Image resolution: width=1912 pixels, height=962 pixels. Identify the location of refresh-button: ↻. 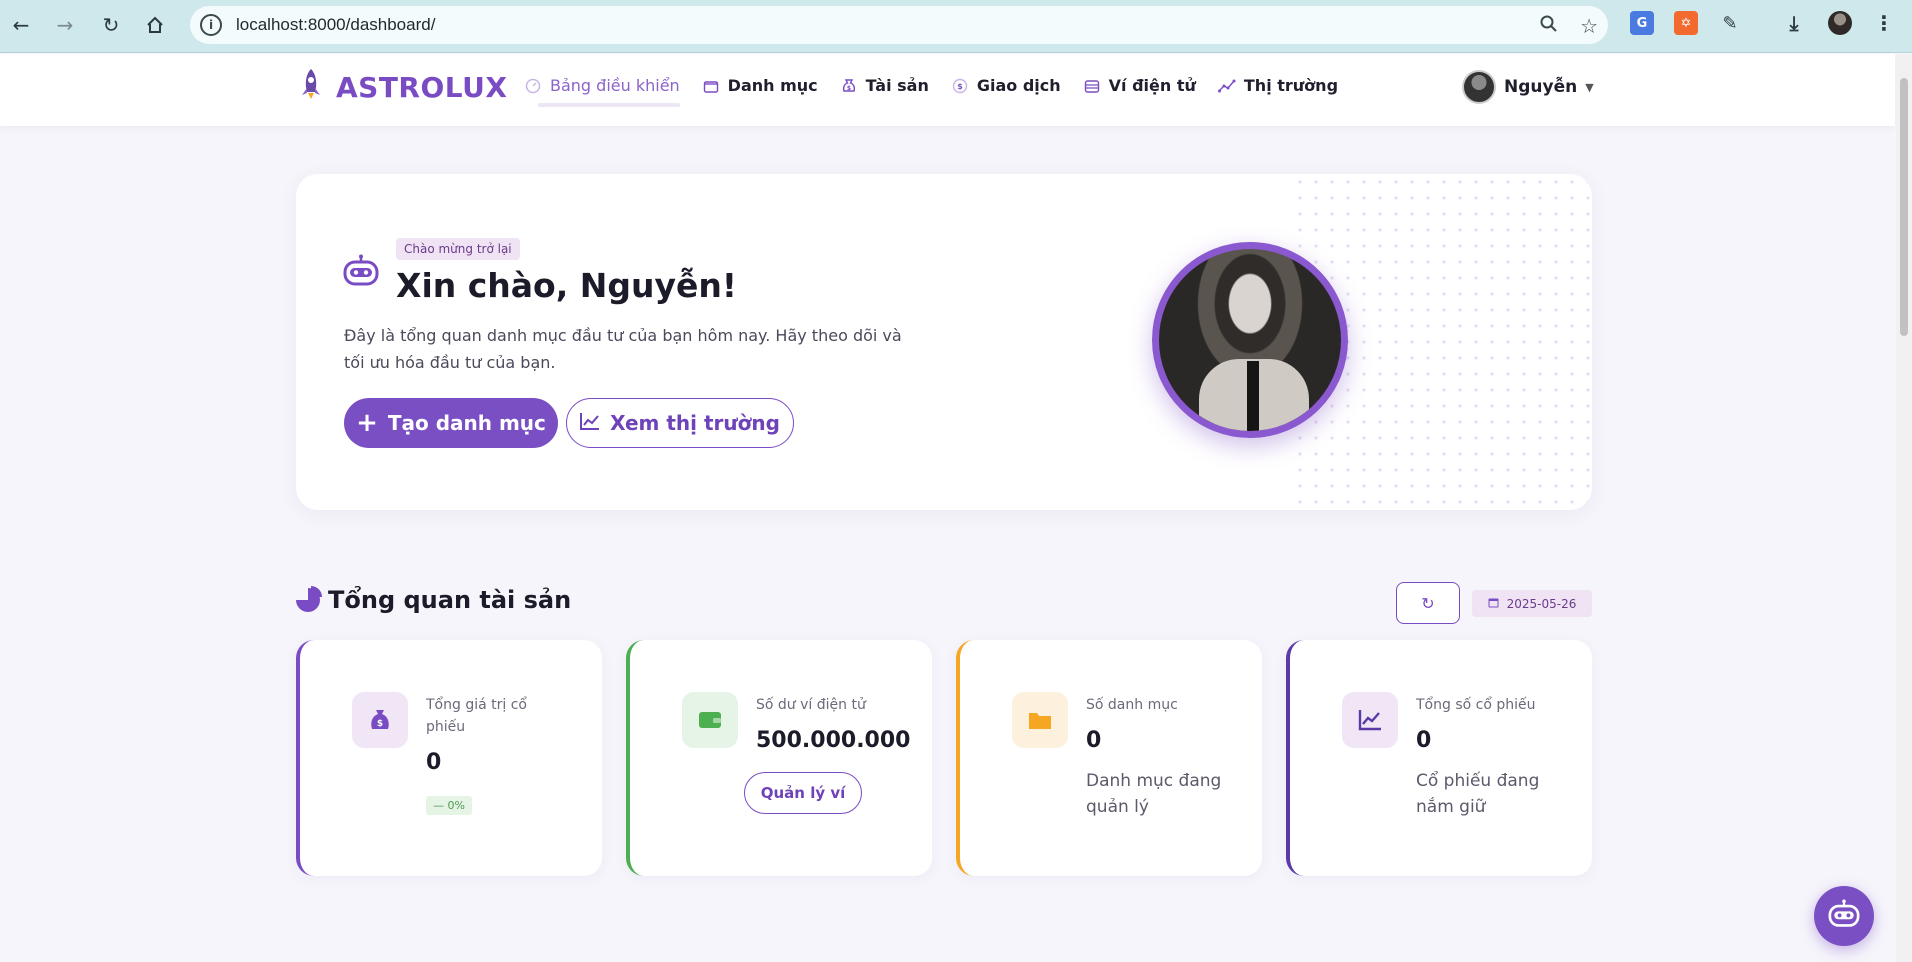
(1428, 603).